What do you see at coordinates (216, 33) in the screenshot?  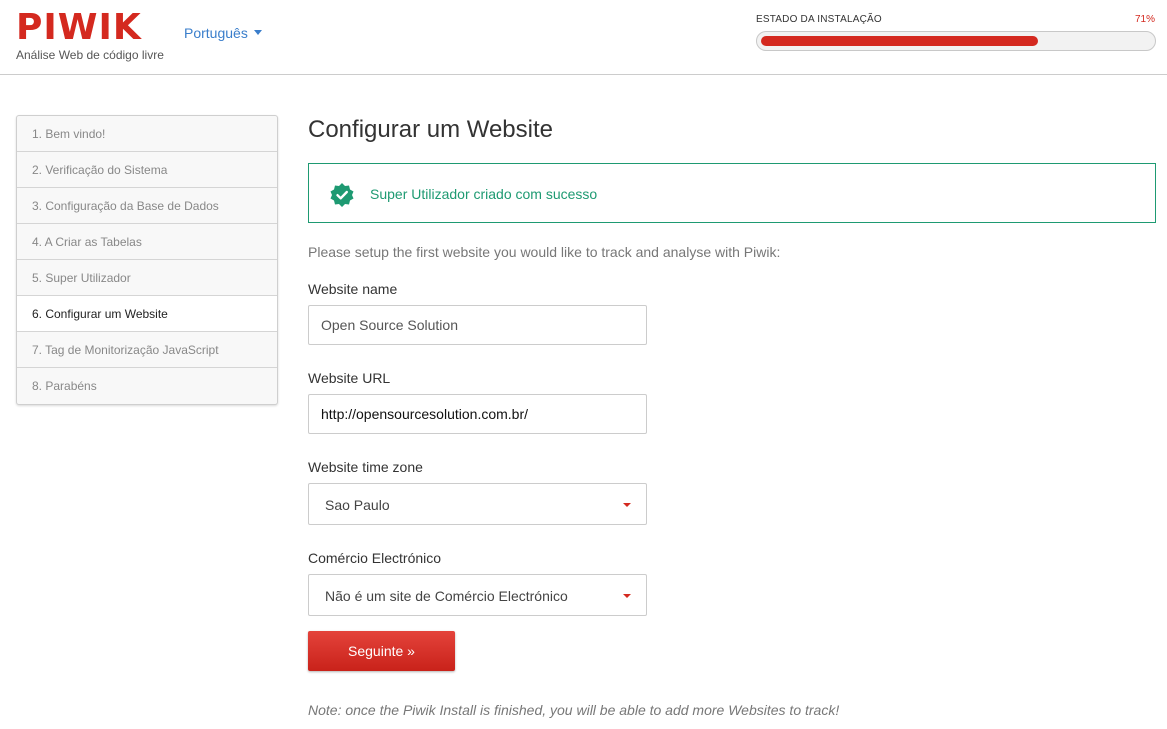 I see `language-label: Português` at bounding box center [216, 33].